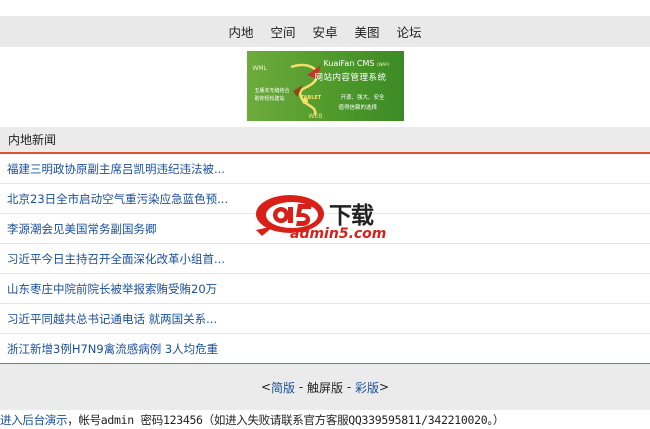  I want to click on footer-bracket-close: >, so click(384, 387).